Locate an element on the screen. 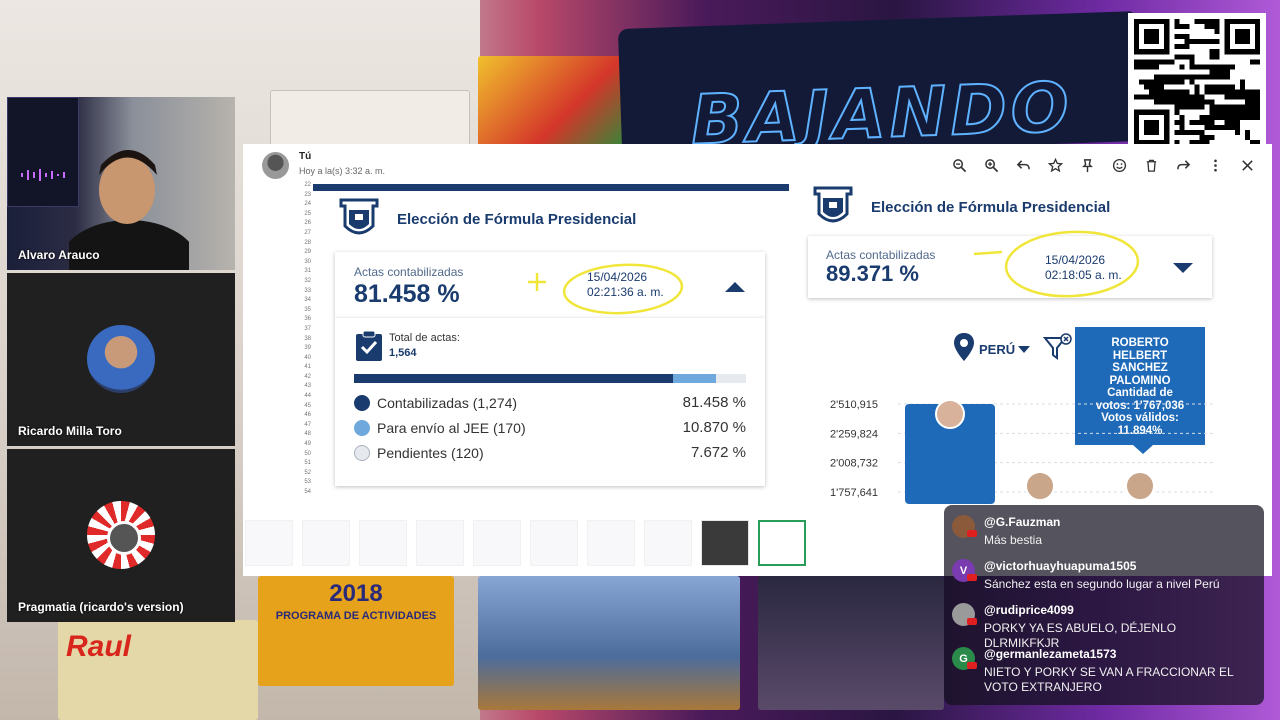 The height and width of the screenshot is (720, 1280). legend-value: 7.672 % is located at coordinates (718, 452).